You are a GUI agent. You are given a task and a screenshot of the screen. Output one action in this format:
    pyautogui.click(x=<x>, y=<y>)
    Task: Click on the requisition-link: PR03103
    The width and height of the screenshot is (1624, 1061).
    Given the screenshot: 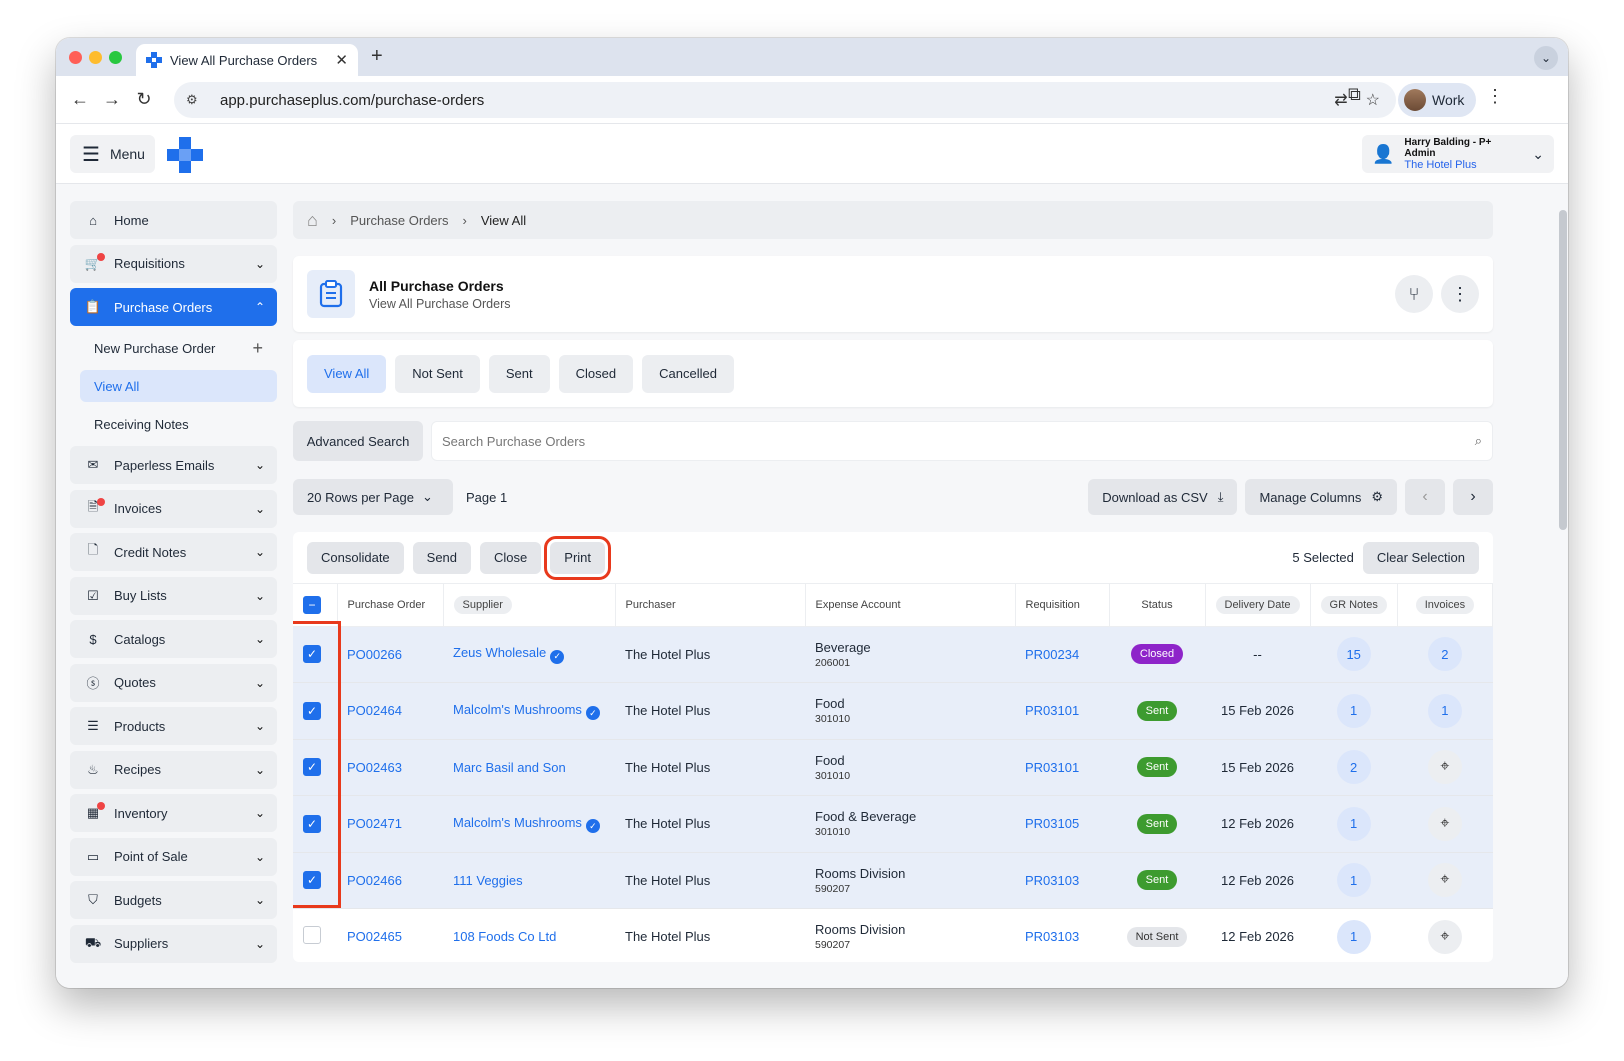 What is the action you would take?
    pyautogui.click(x=1052, y=936)
    